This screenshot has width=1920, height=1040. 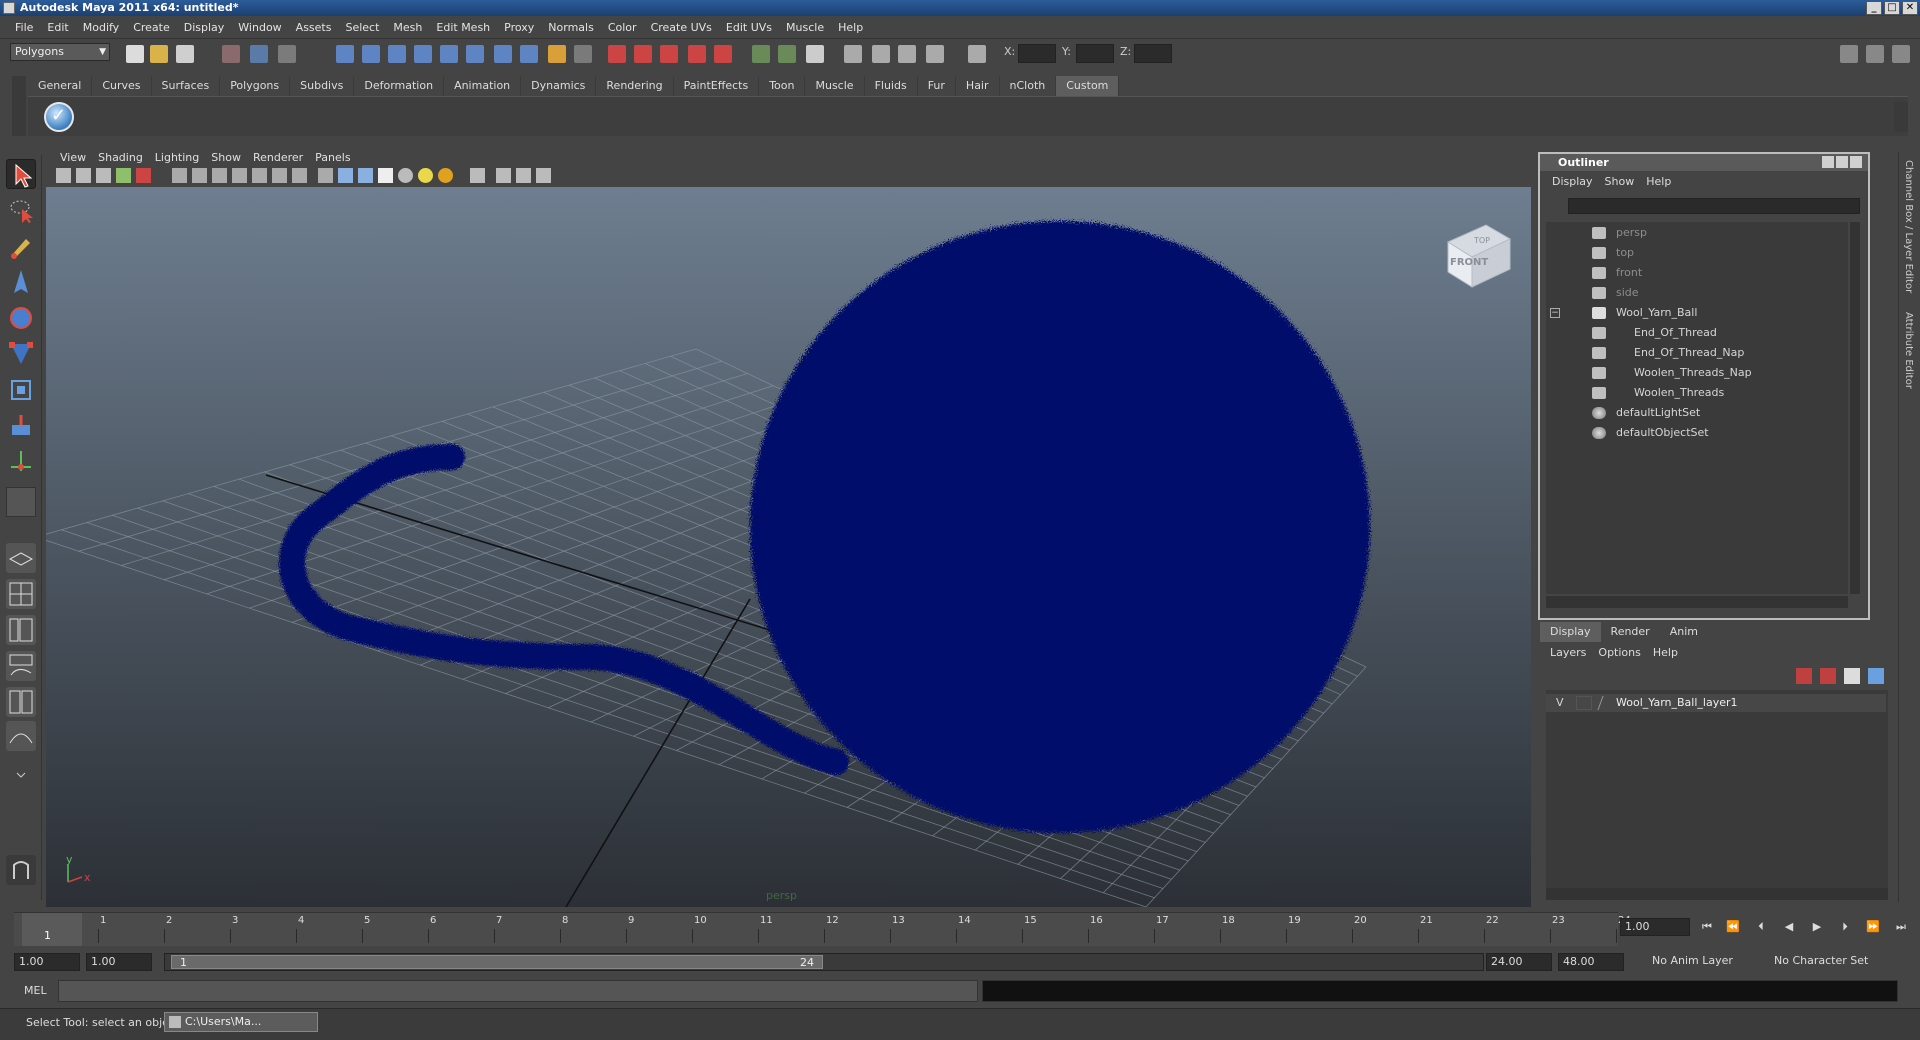 What do you see at coordinates (761, 54) in the screenshot?
I see `input-line-icon` at bounding box center [761, 54].